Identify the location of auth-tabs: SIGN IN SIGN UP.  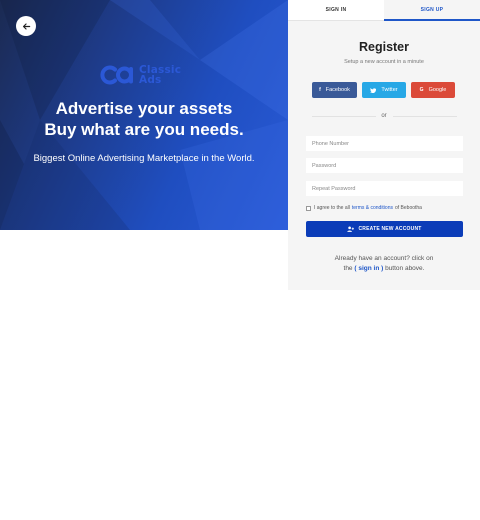
(384, 10).